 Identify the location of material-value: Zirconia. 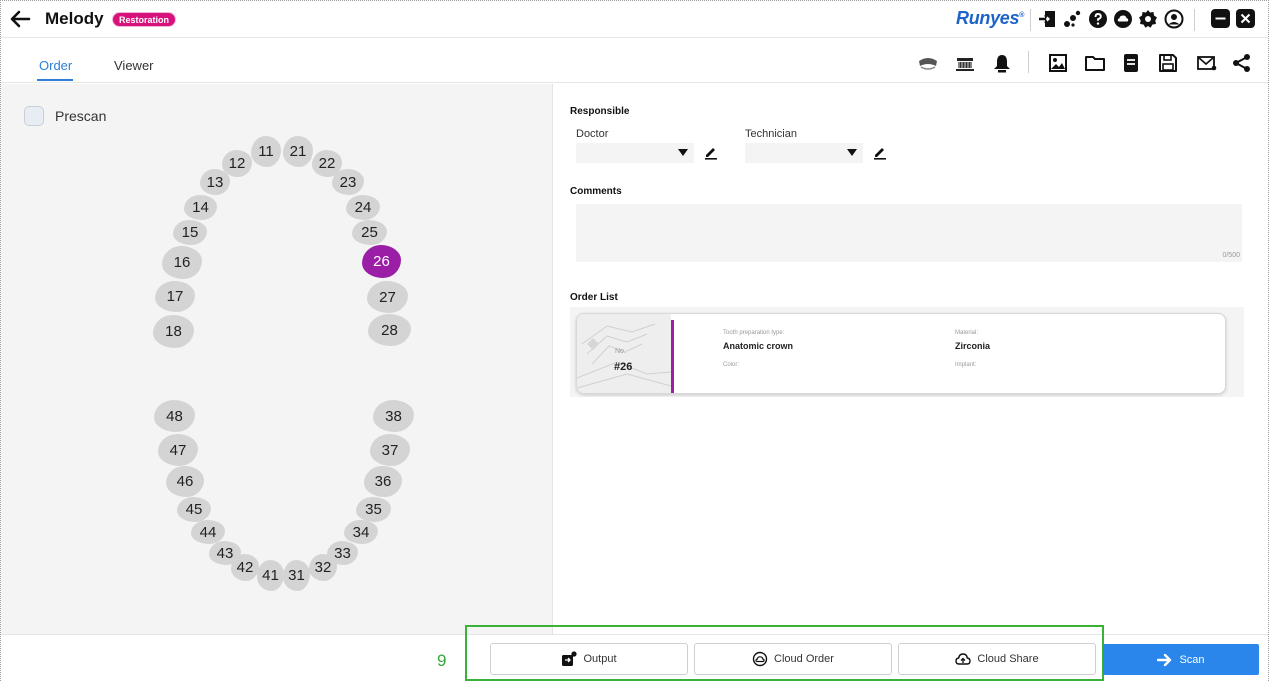
(973, 346).